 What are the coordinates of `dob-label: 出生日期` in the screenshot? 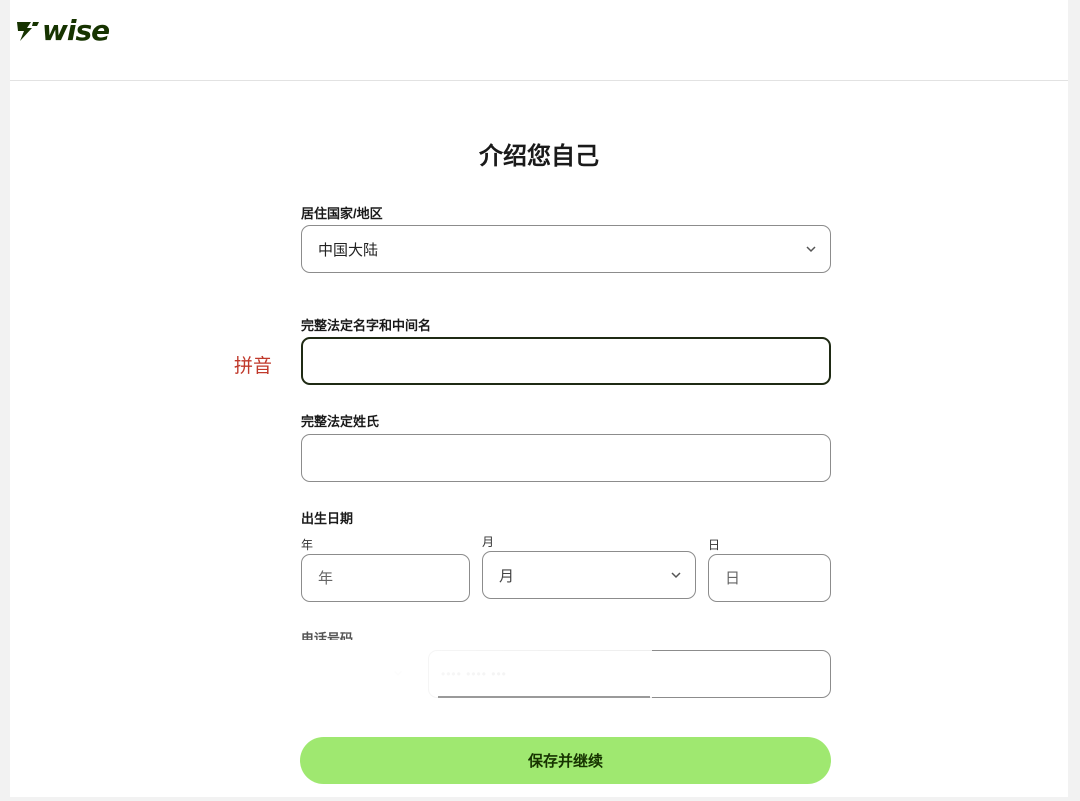 It's located at (327, 518).